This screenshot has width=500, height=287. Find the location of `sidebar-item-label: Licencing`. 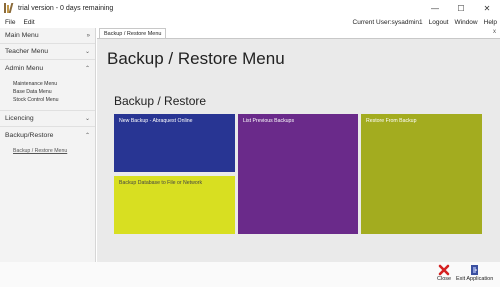

sidebar-item-label: Licencing is located at coordinates (19, 118).